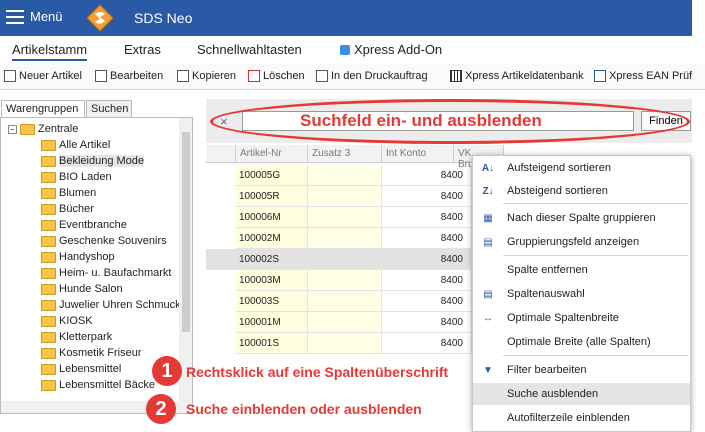 The image size is (705, 432). I want to click on menu-remove-column: Spalte entfernen, so click(581, 270).